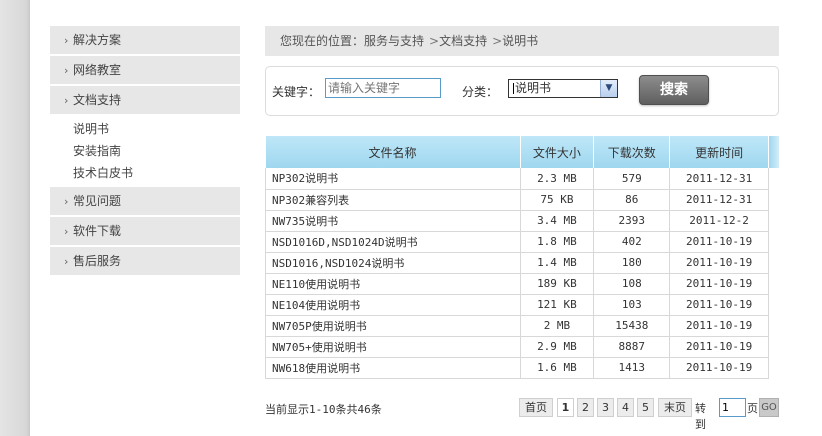 The image size is (822, 436). I want to click on sidebar-subitem-whitepaper: 技术白皮书, so click(156, 173).